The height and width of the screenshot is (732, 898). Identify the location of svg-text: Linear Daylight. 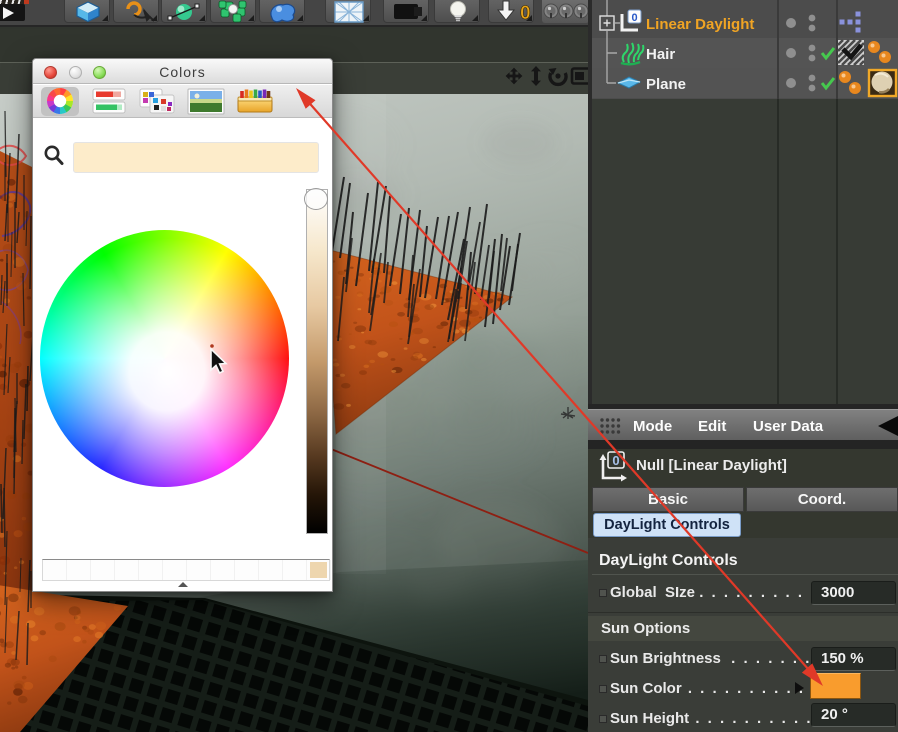
(700, 24).